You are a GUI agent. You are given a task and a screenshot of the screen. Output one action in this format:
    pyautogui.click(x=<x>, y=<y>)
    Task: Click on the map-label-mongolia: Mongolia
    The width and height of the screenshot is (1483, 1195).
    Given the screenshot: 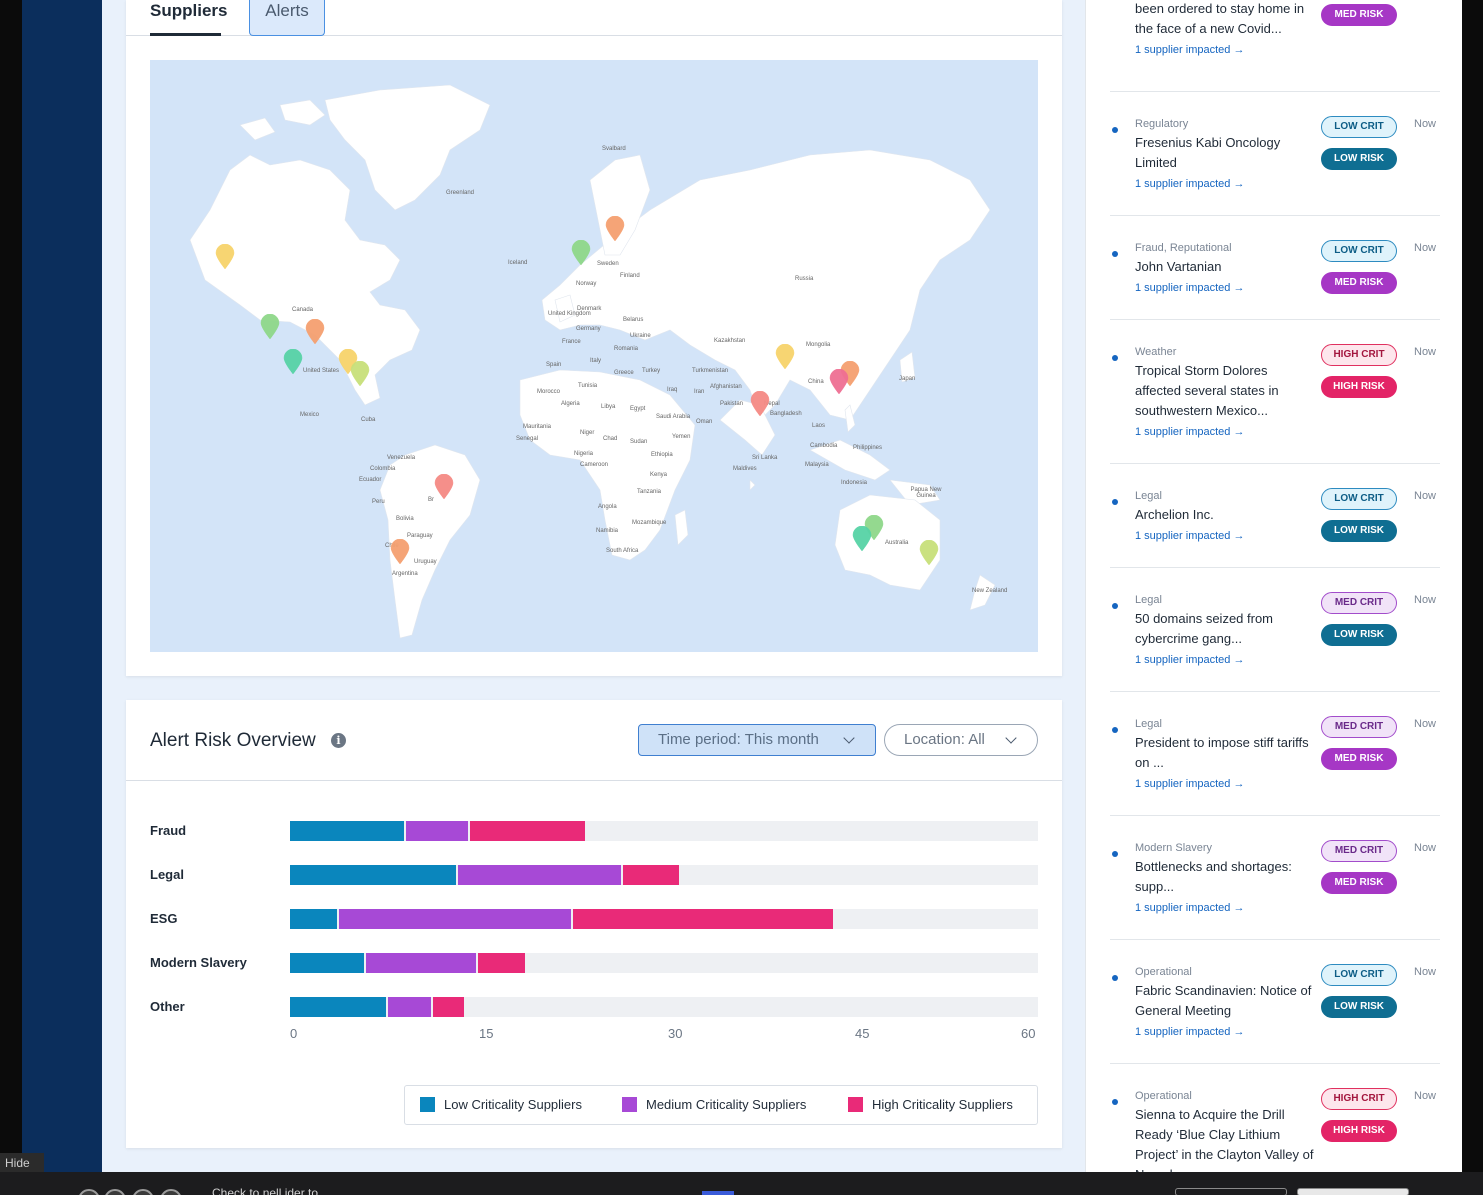 What is the action you would take?
    pyautogui.click(x=818, y=345)
    